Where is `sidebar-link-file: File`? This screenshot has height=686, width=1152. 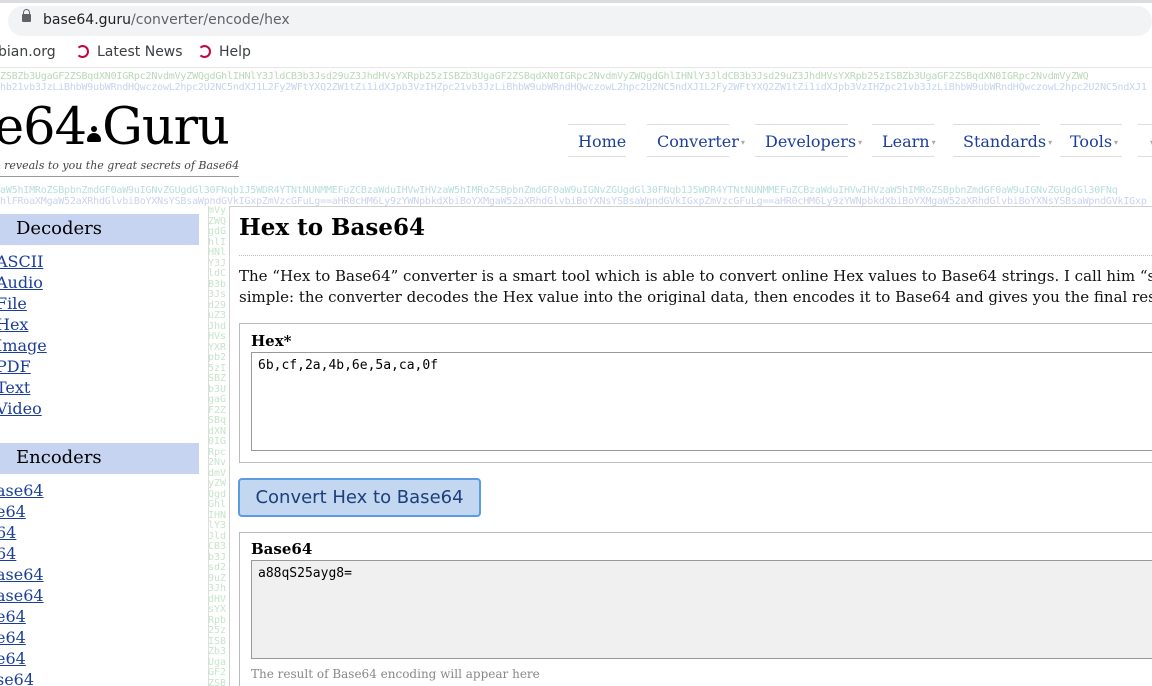 sidebar-link-file: File is located at coordinates (13, 303).